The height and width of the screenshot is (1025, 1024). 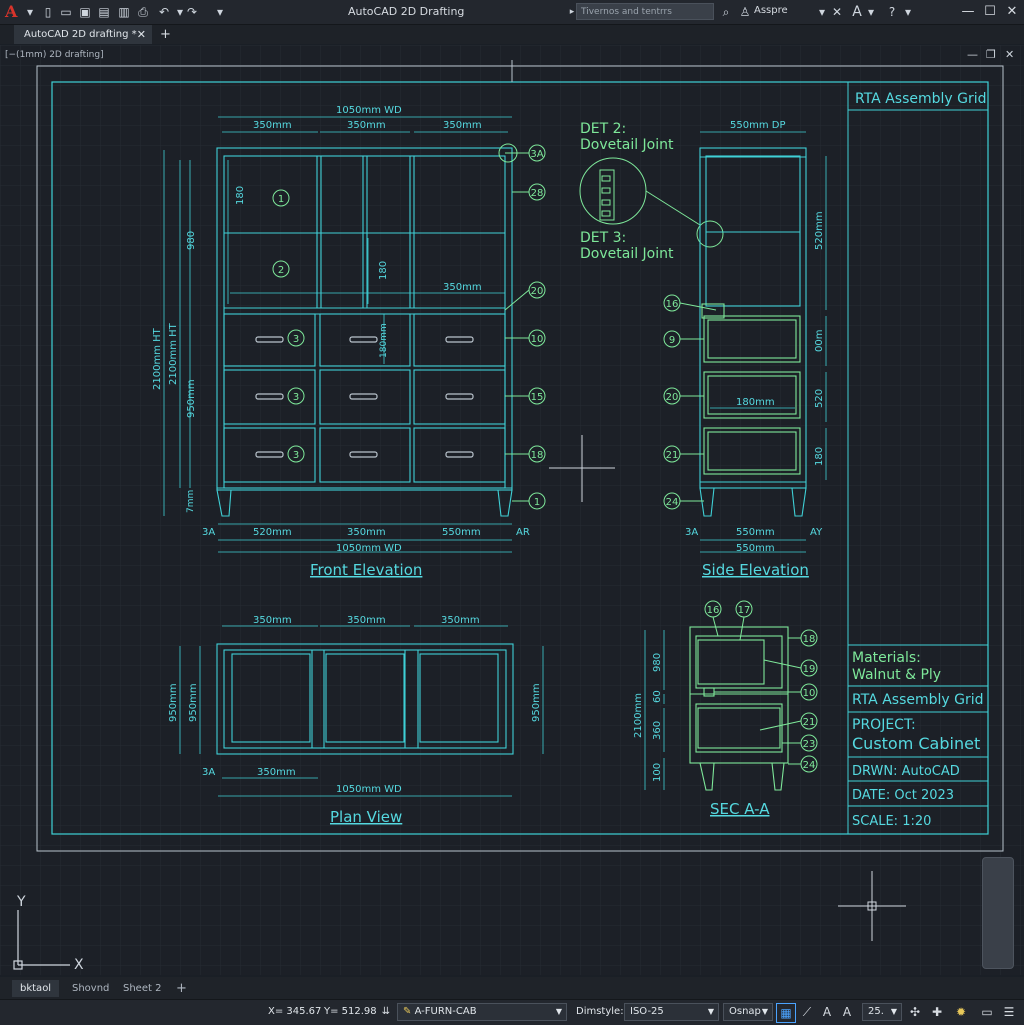 What do you see at coordinates (809, 693) in the screenshot?
I see `sec-callout-10: 10` at bounding box center [809, 693].